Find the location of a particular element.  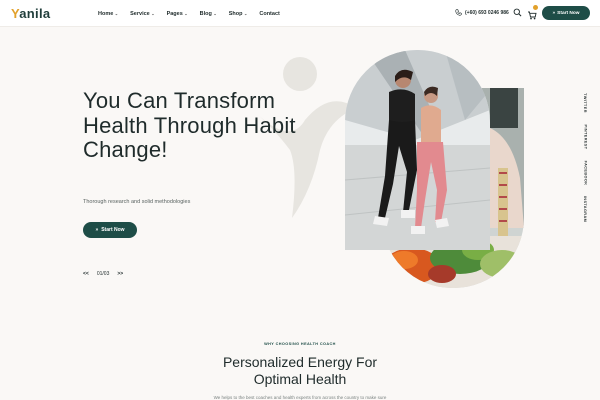

social-link-facebook: FACEBOOK is located at coordinates (585, 173).